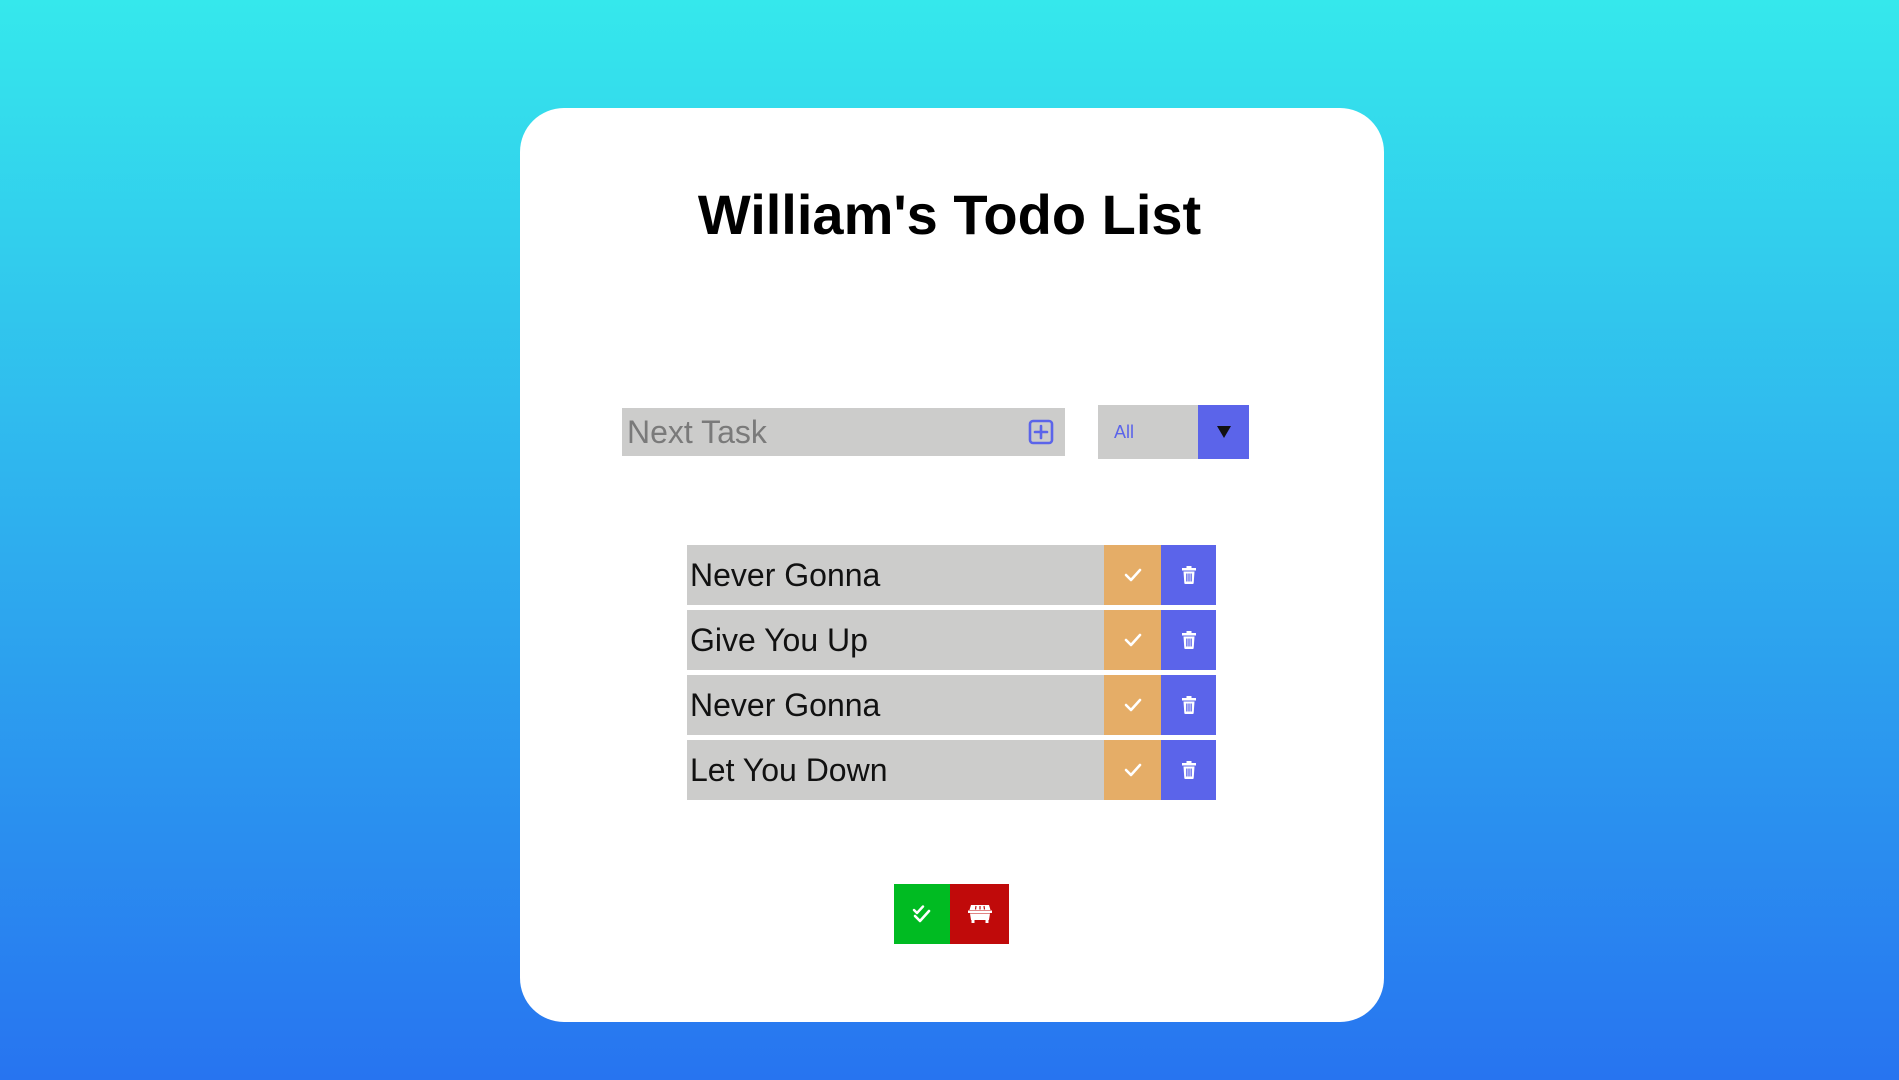  I want to click on complete-all-button, so click(922, 914).